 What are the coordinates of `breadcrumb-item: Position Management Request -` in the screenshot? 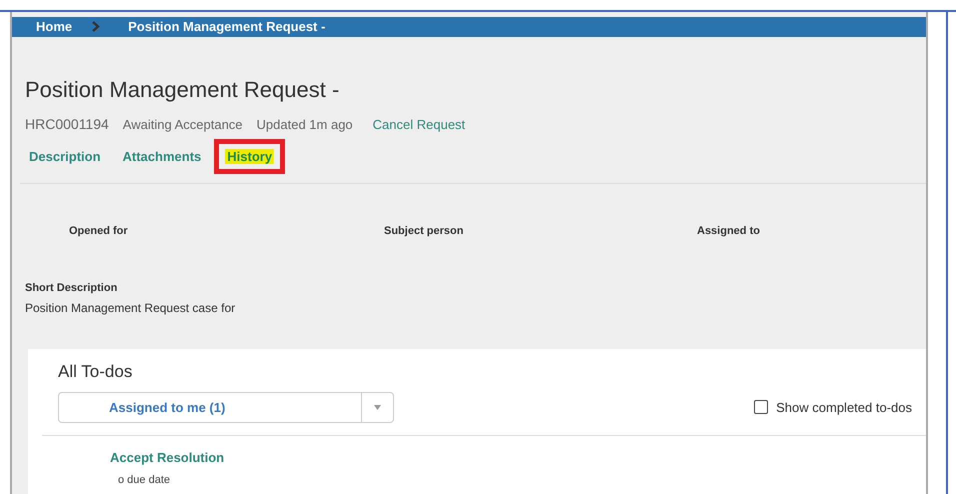 It's located at (227, 26).